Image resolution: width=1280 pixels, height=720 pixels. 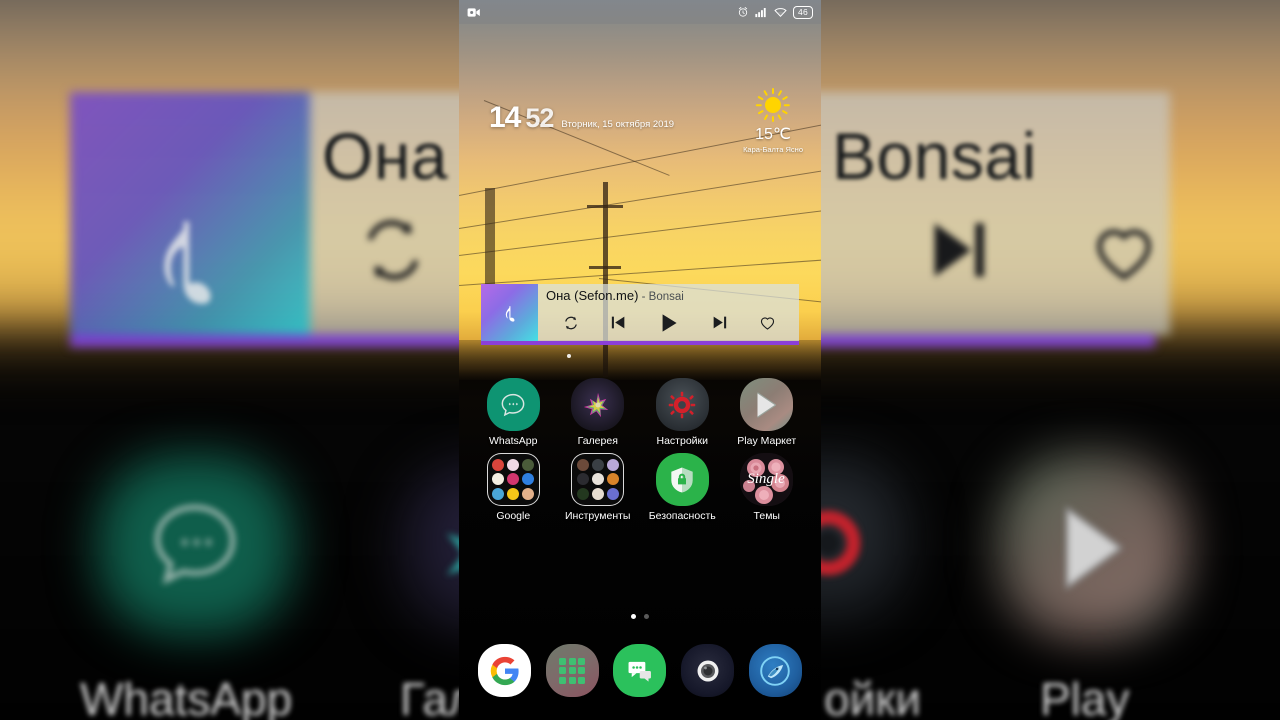 What do you see at coordinates (640, 412) in the screenshot?
I see `app-row-1: WhatsApp Галерея Настройки Play Маркет` at bounding box center [640, 412].